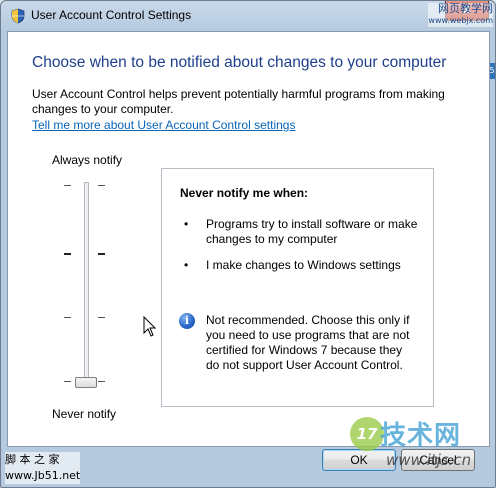 This screenshot has height=488, width=496. I want to click on ok-button: OK, so click(359, 460).